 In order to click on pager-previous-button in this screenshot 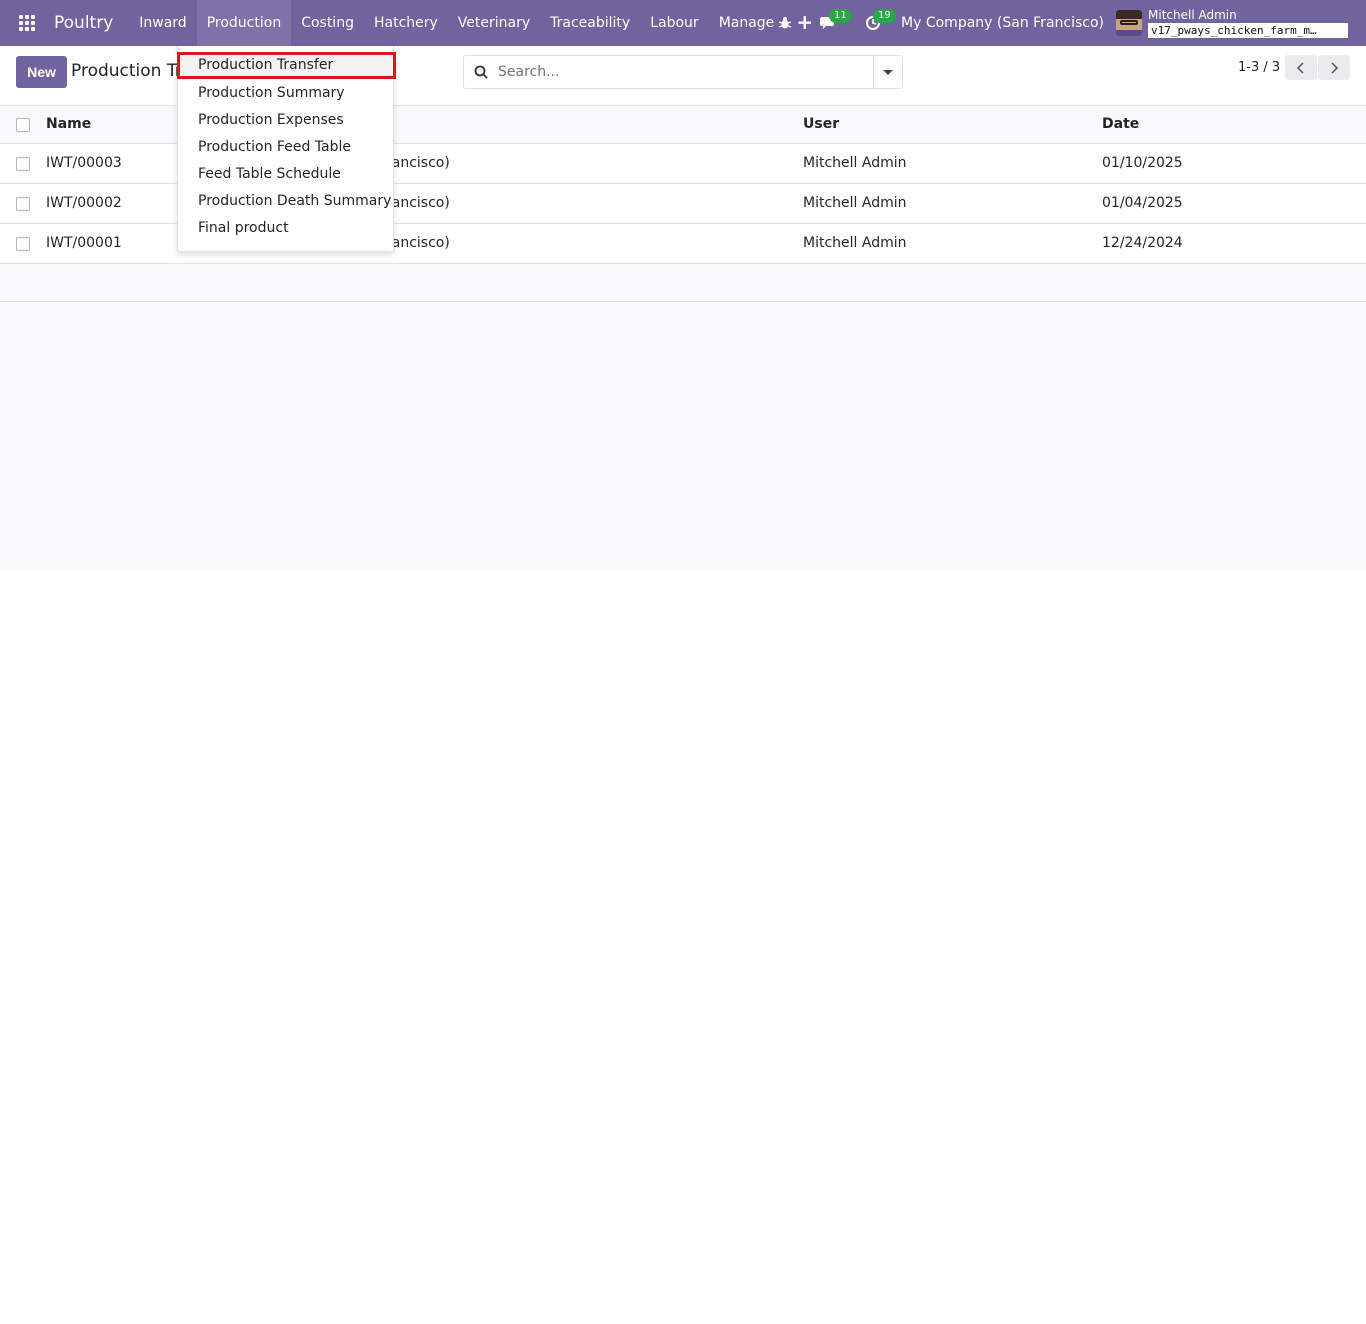, I will do `click(1301, 67)`.